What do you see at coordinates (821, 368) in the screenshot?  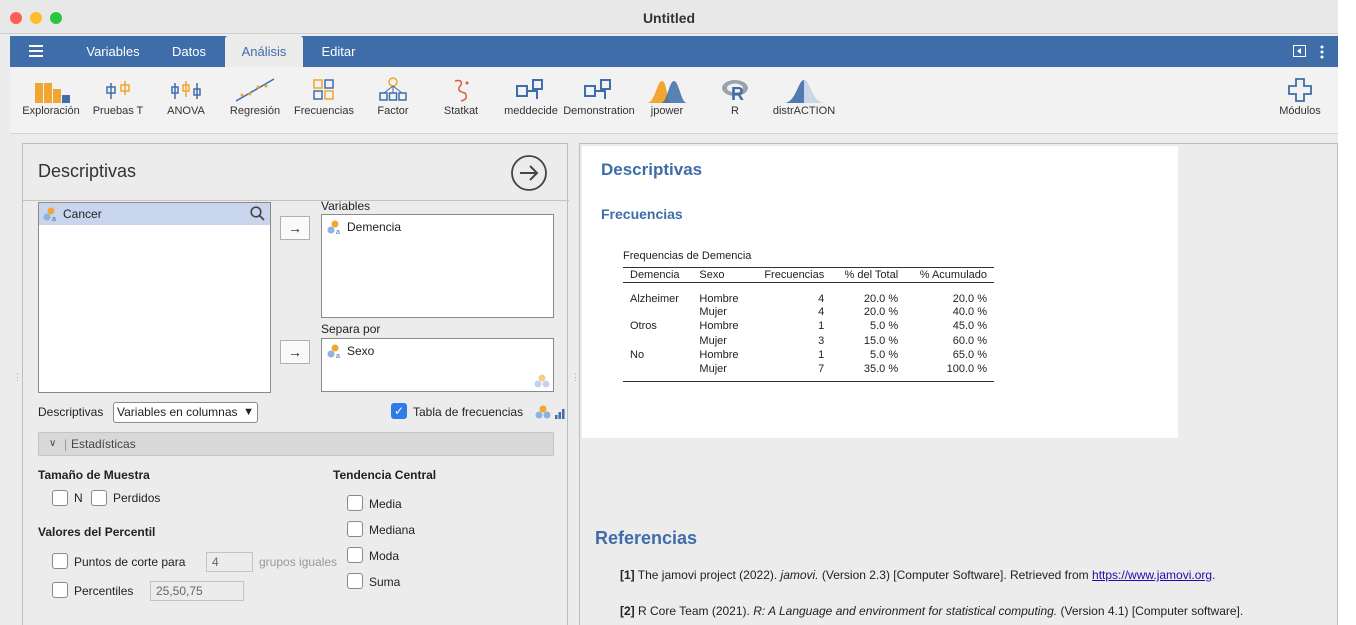 I see `table-cell: 7` at bounding box center [821, 368].